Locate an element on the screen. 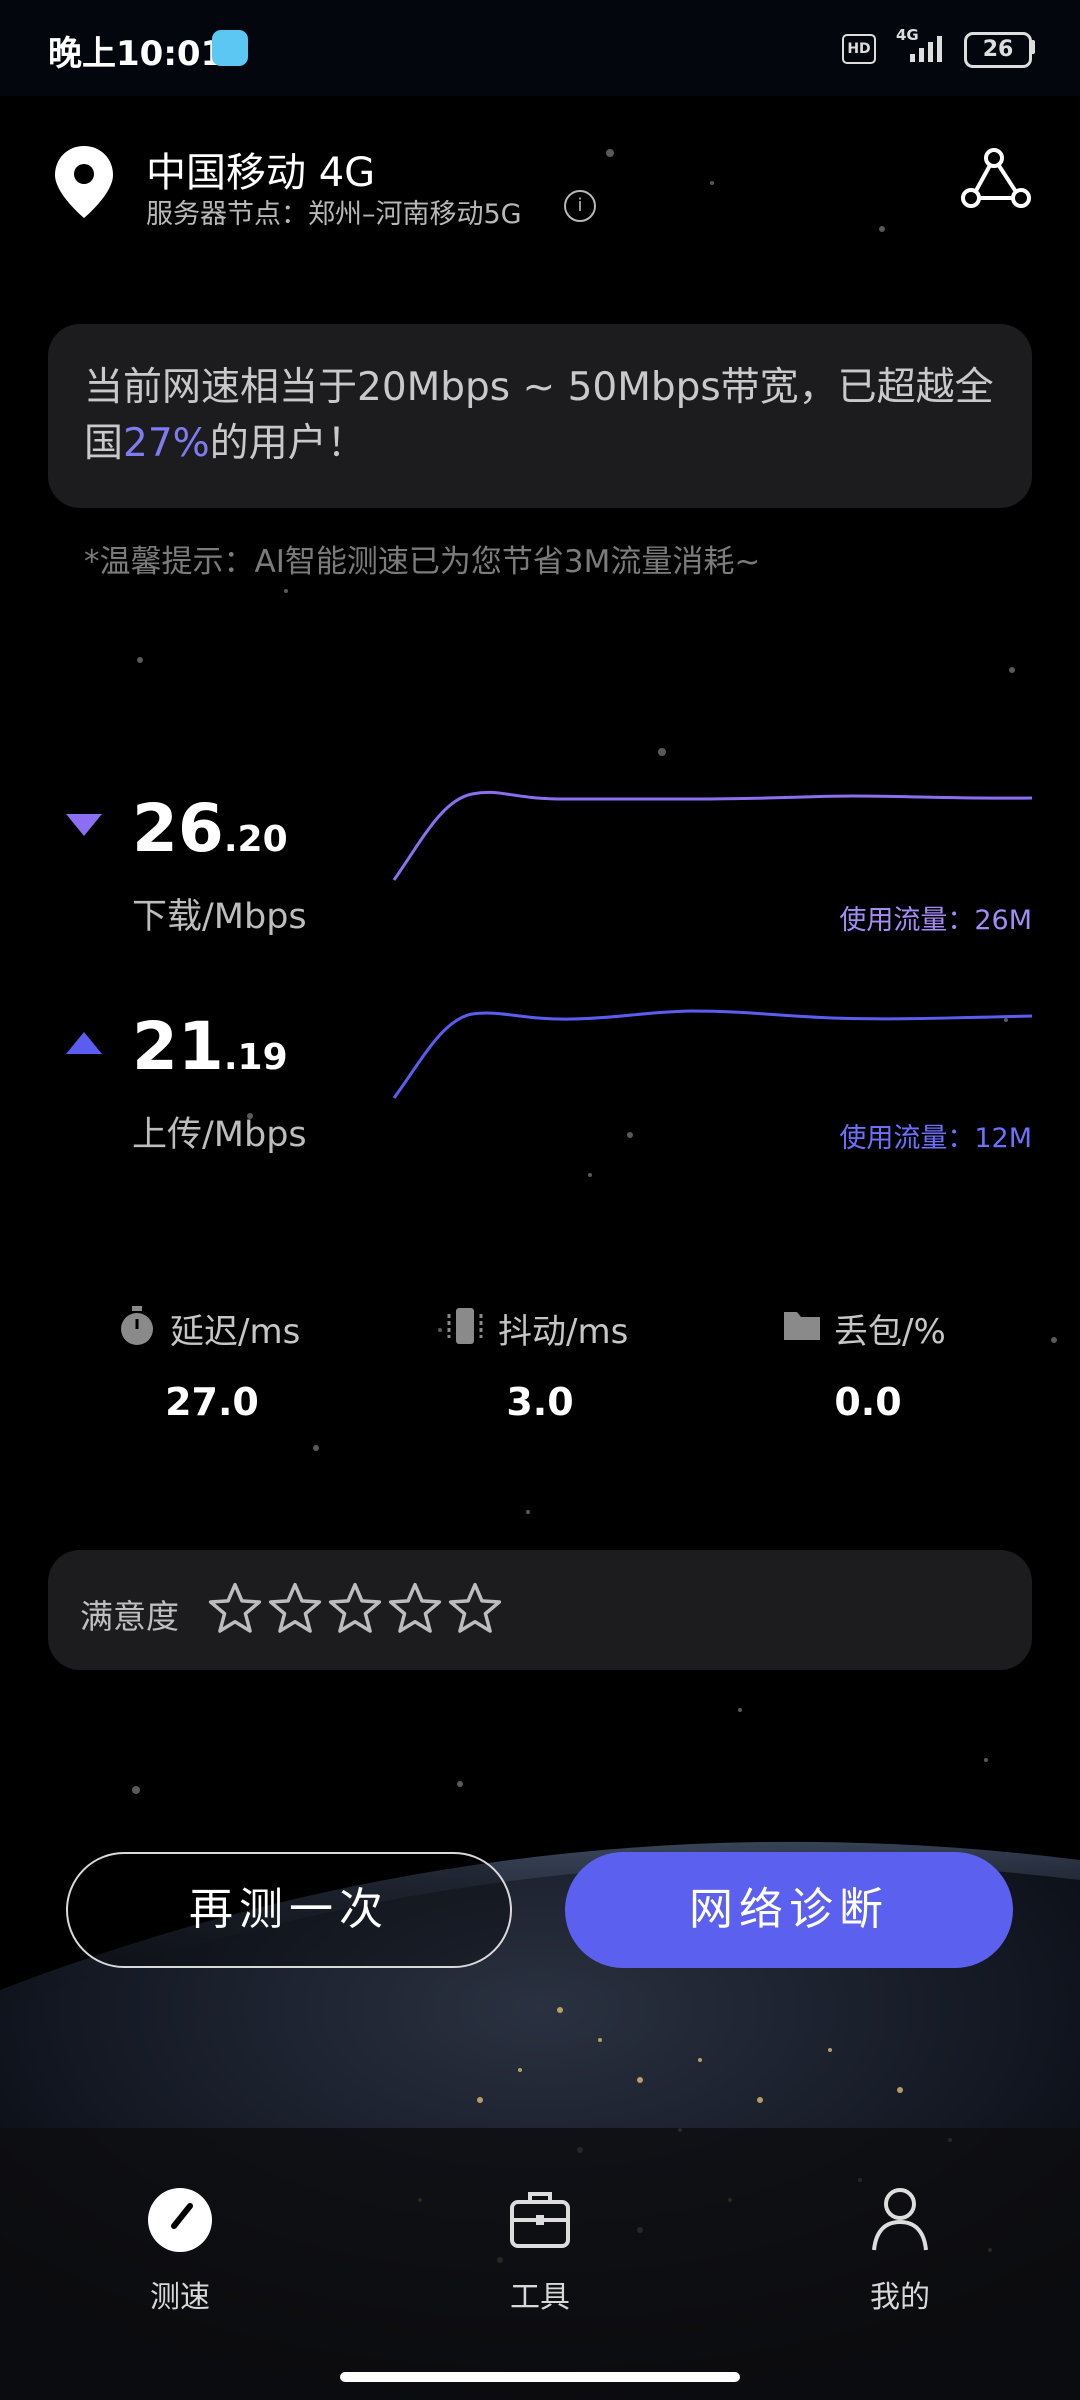 This screenshot has height=2400, width=1080. carrier-title: 中国移动 4G is located at coordinates (261, 173).